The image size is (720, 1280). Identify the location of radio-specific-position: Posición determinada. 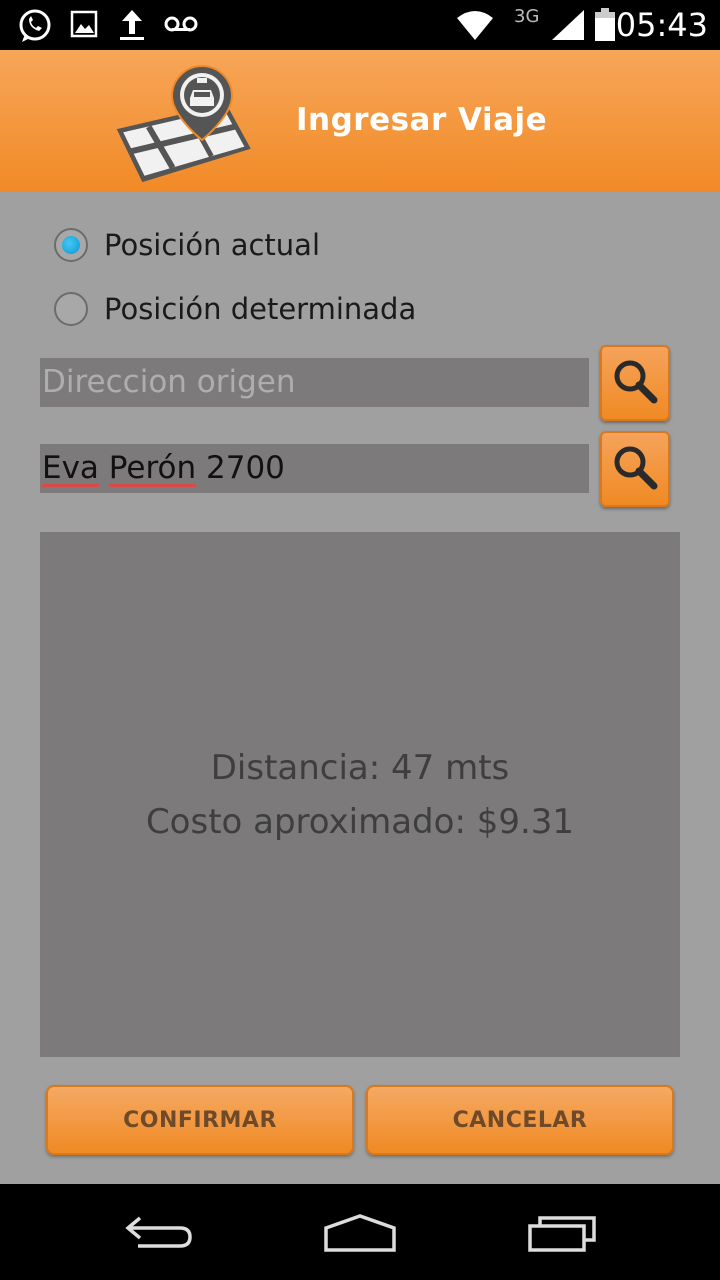
(235, 309).